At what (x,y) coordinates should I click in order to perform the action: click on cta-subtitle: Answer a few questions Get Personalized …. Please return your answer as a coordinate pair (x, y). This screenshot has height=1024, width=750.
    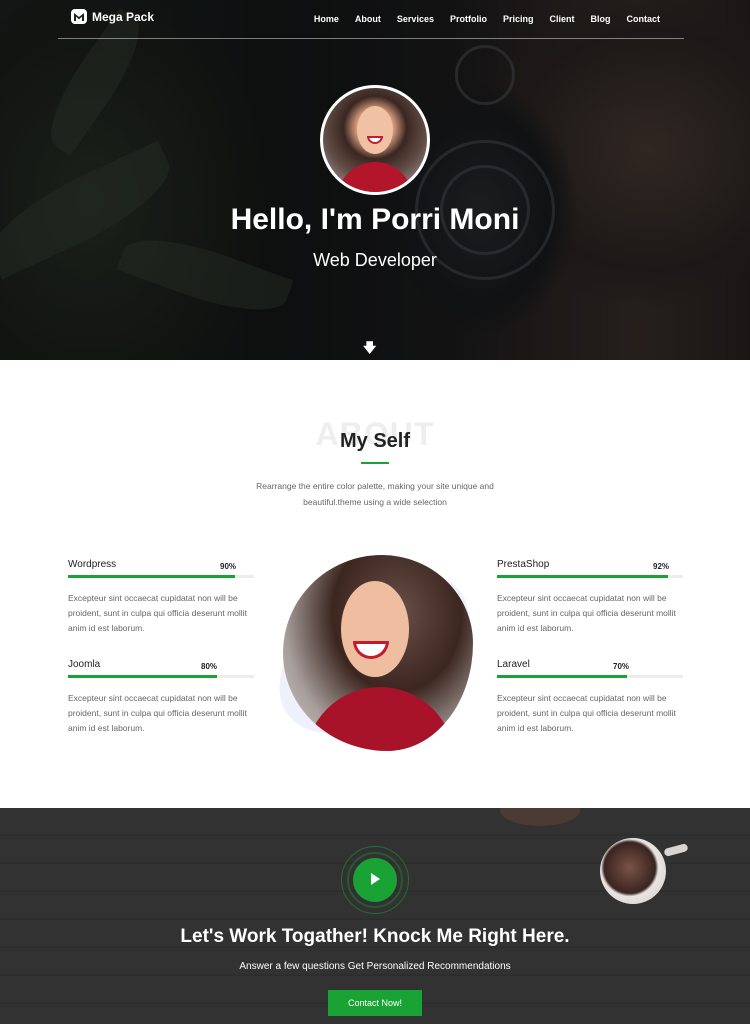
    Looking at the image, I should click on (375, 966).